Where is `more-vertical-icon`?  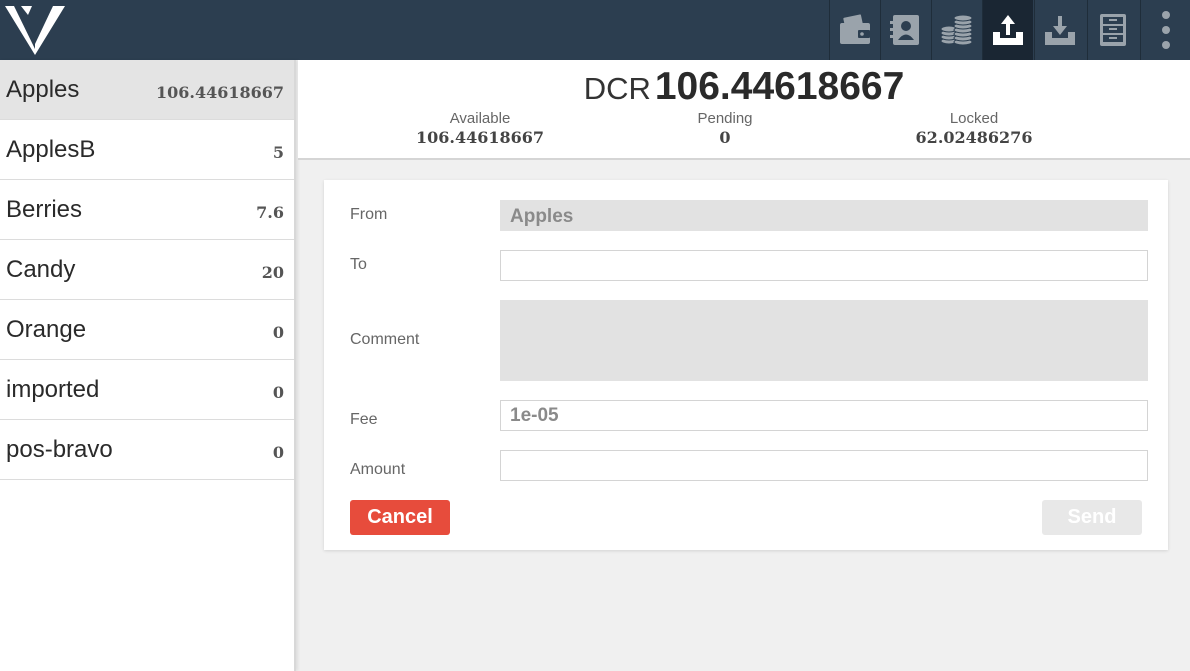 more-vertical-icon is located at coordinates (1166, 30).